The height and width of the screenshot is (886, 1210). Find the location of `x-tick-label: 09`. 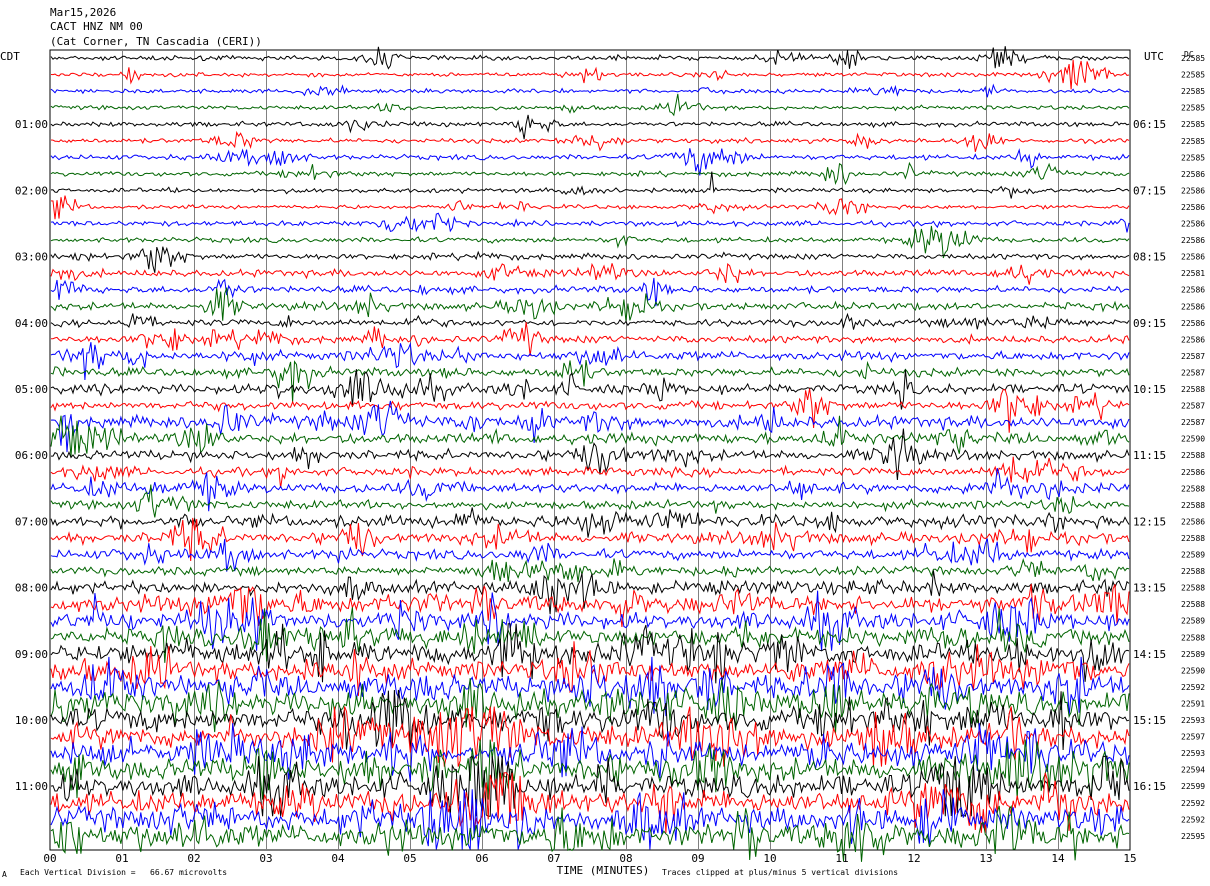

x-tick-label: 09 is located at coordinates (697, 858).